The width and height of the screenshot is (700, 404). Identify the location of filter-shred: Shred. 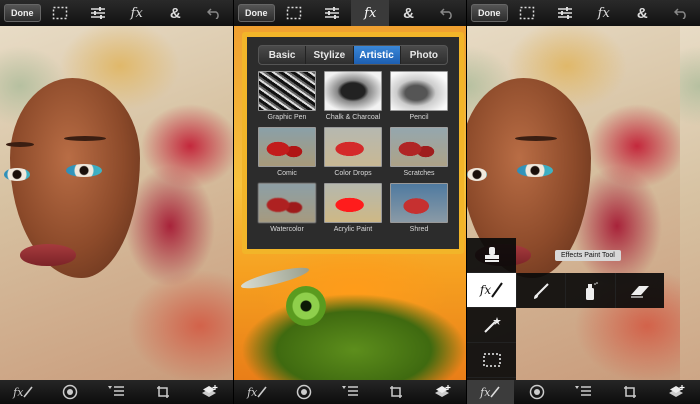
(419, 210).